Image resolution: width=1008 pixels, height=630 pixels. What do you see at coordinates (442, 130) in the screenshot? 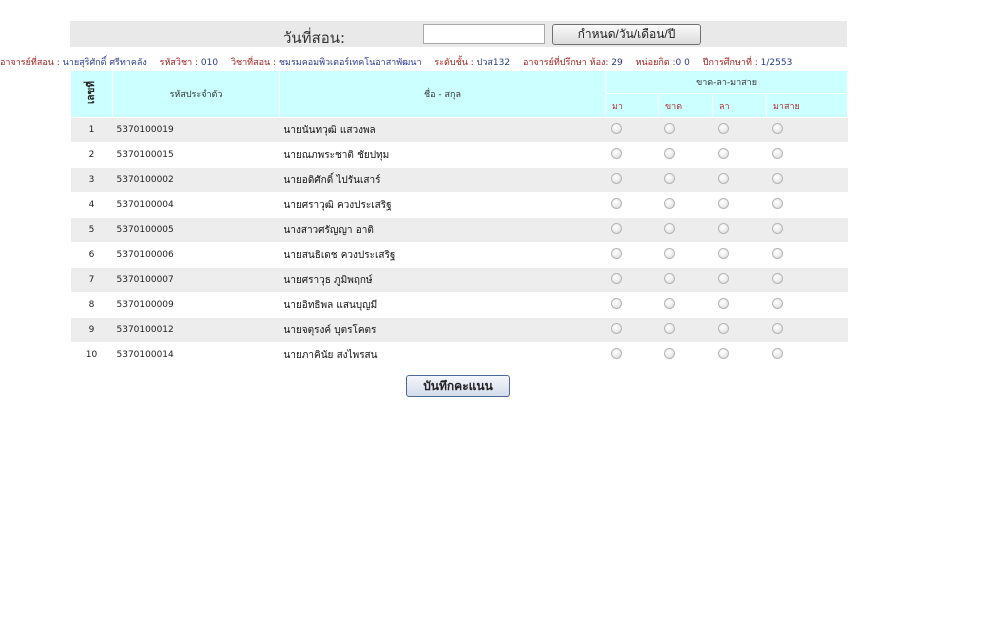
I see `student-name: นายนันทวุฒิ แสวงพล` at bounding box center [442, 130].